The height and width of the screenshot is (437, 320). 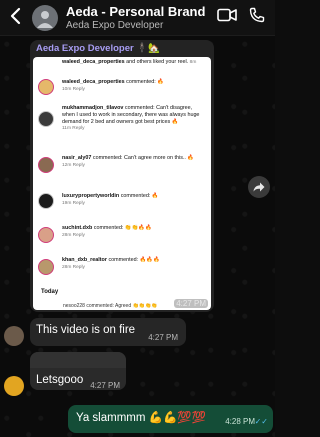 What do you see at coordinates (73, 165) in the screenshot?
I see `notification-meta: 12m Reply` at bounding box center [73, 165].